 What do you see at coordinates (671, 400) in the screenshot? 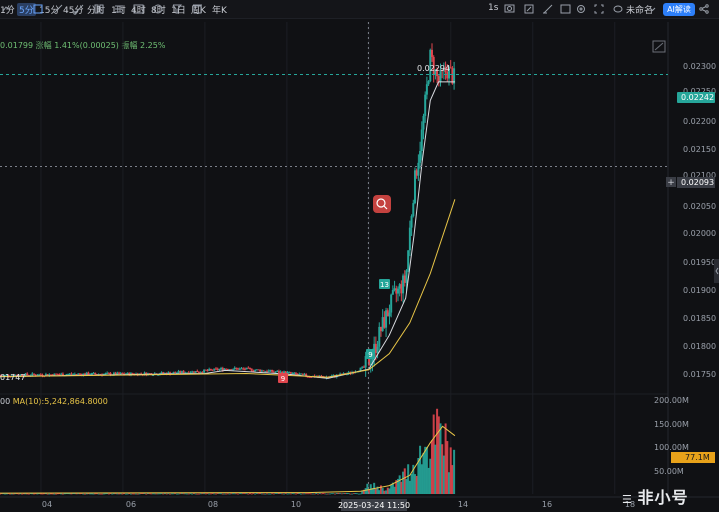
I see `volume-tick: 200.00M` at bounding box center [671, 400].